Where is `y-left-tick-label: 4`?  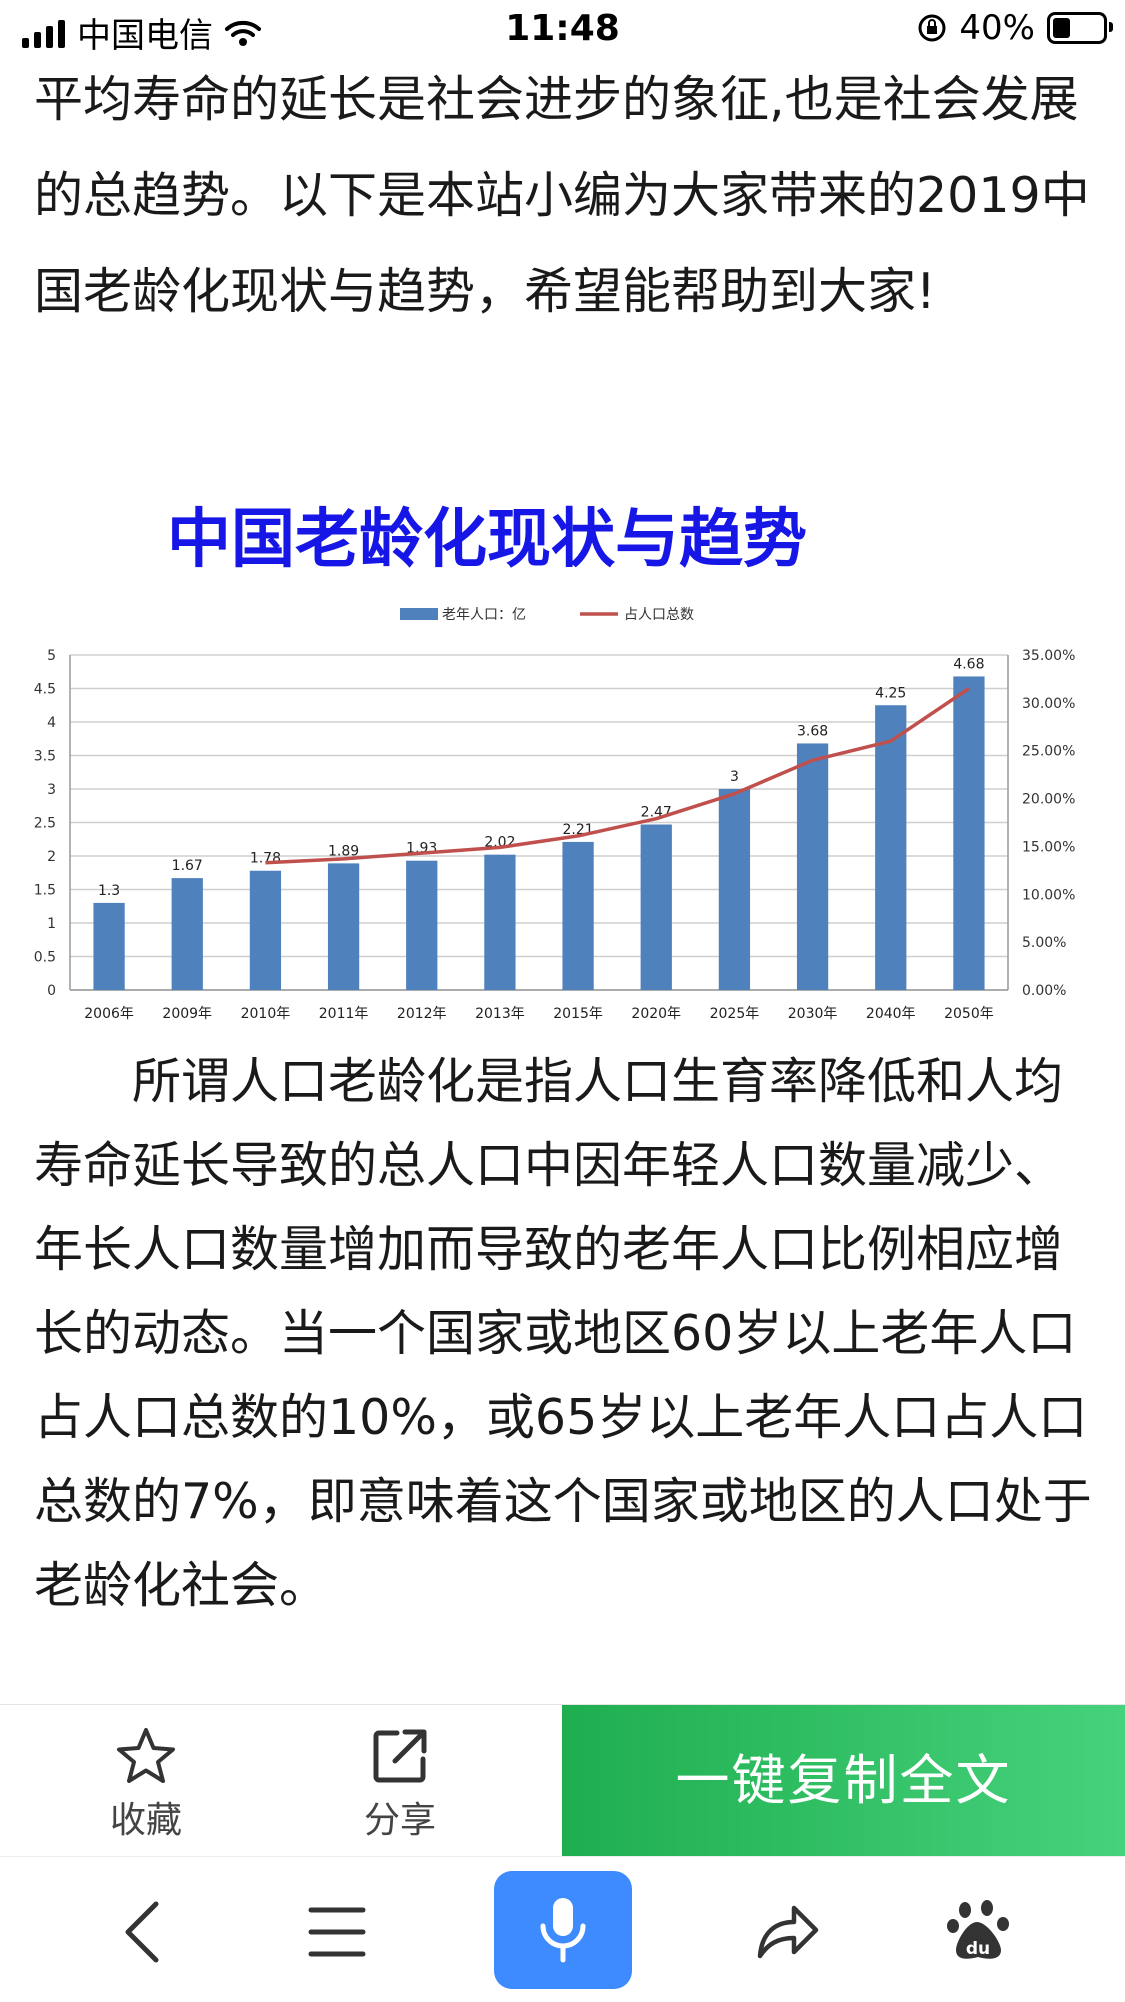
y-left-tick-label: 4 is located at coordinates (51, 723).